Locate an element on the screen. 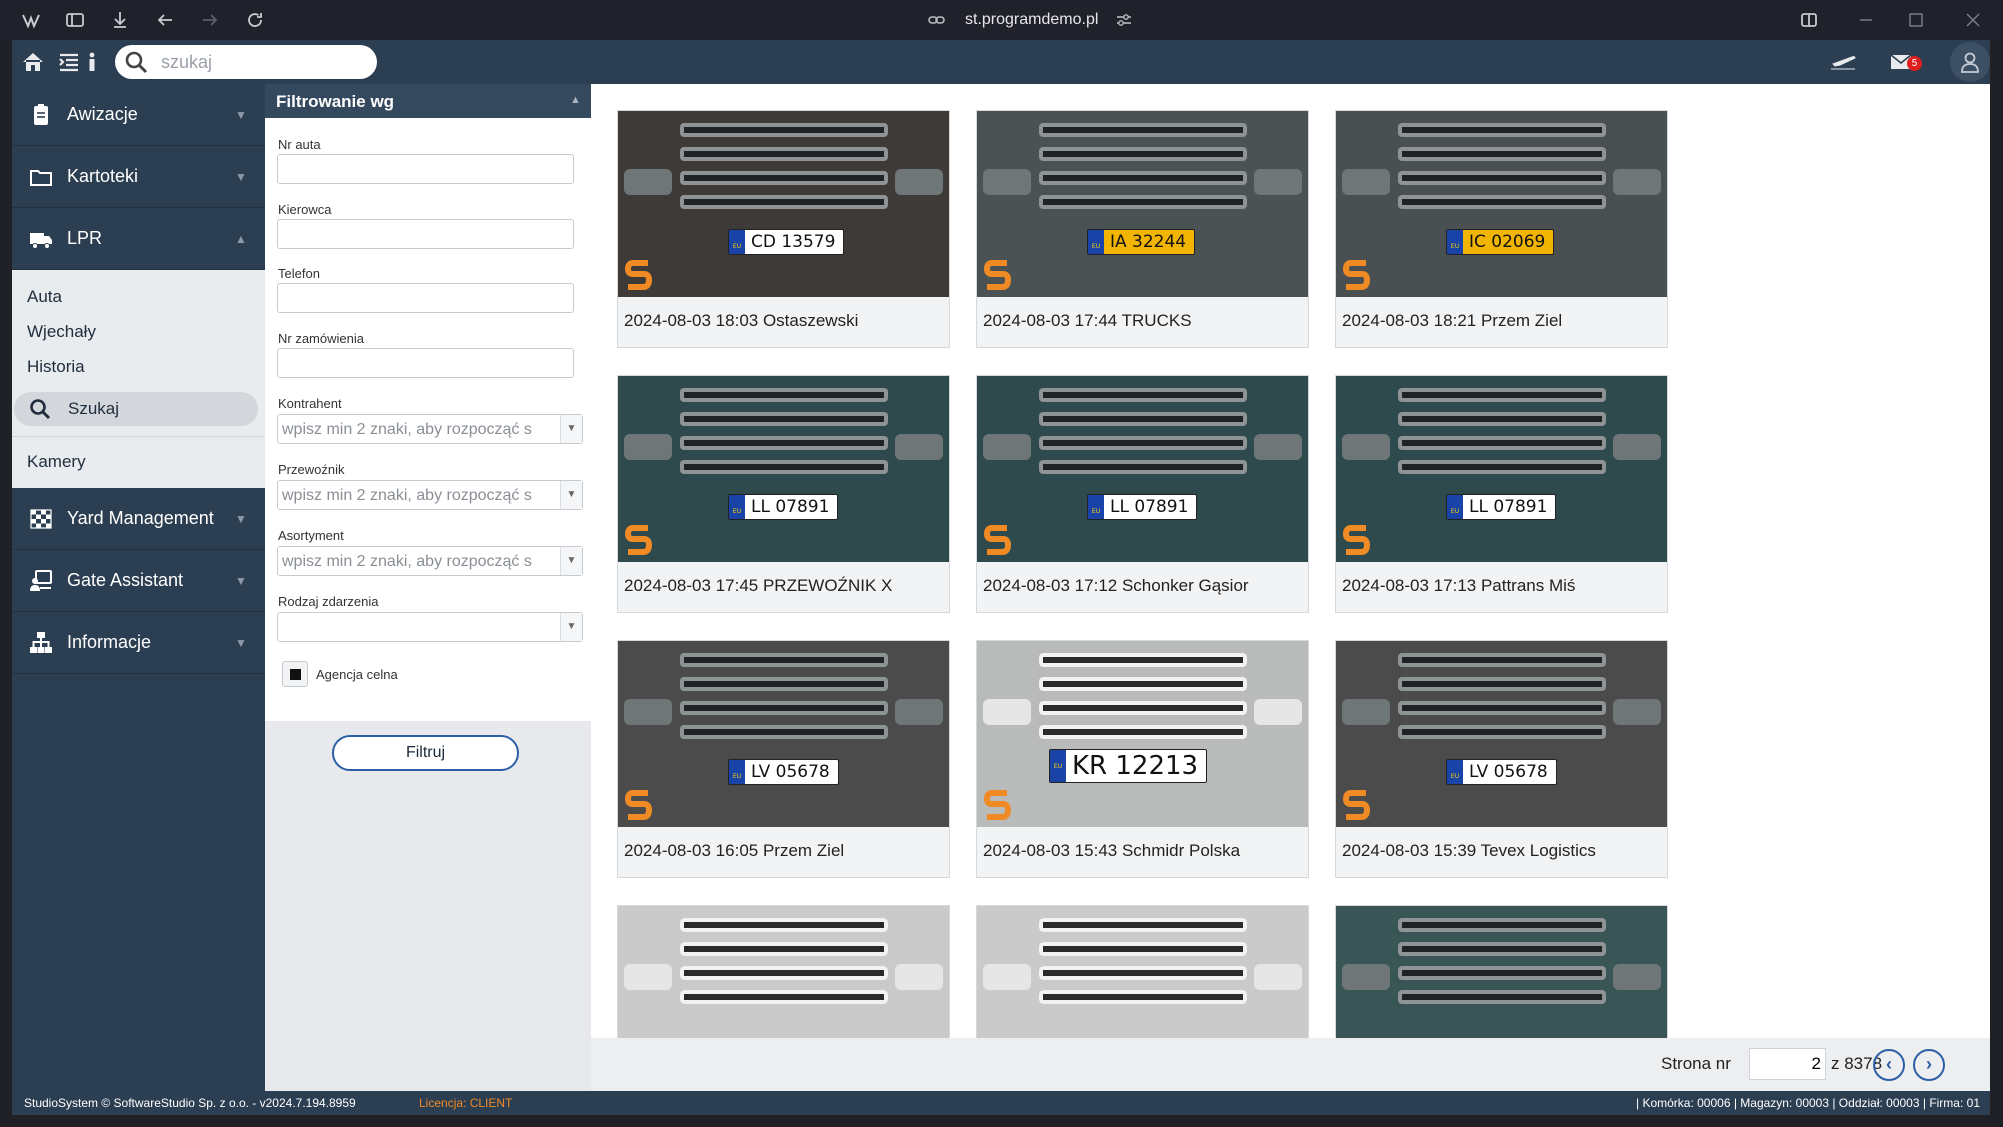 The width and height of the screenshot is (2003, 1127). result-card: EU LL 07891 2024-08-03 17:45 PRZEWOŹNIK X is located at coordinates (783, 494).